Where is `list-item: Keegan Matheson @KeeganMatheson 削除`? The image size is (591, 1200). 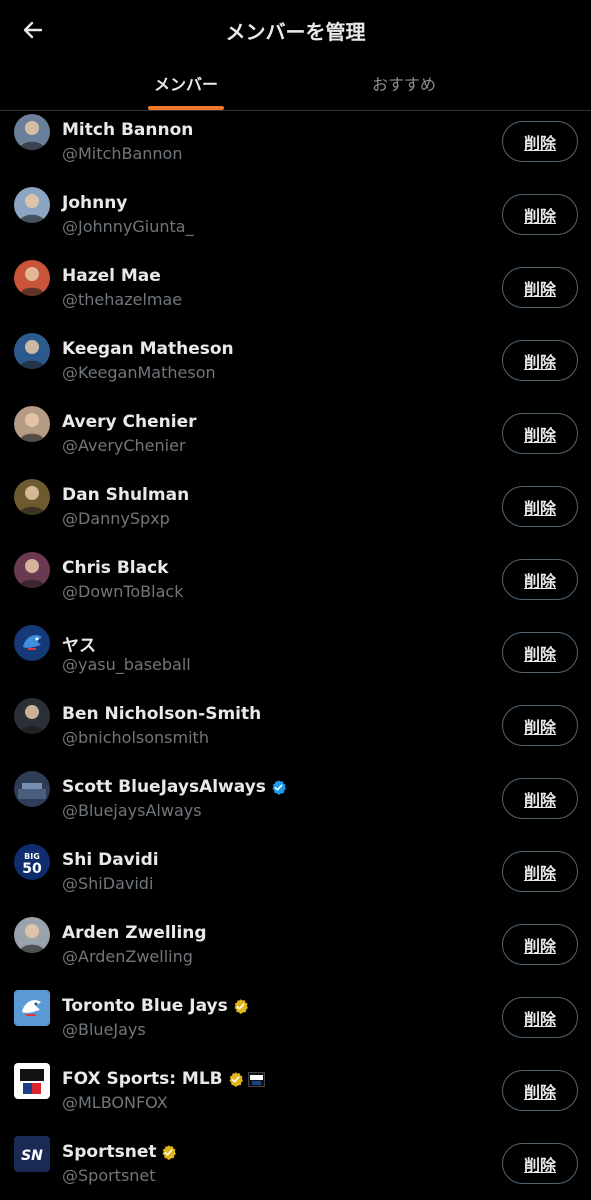
list-item: Keegan Matheson @KeeganMatheson 削除 is located at coordinates (295, 366).